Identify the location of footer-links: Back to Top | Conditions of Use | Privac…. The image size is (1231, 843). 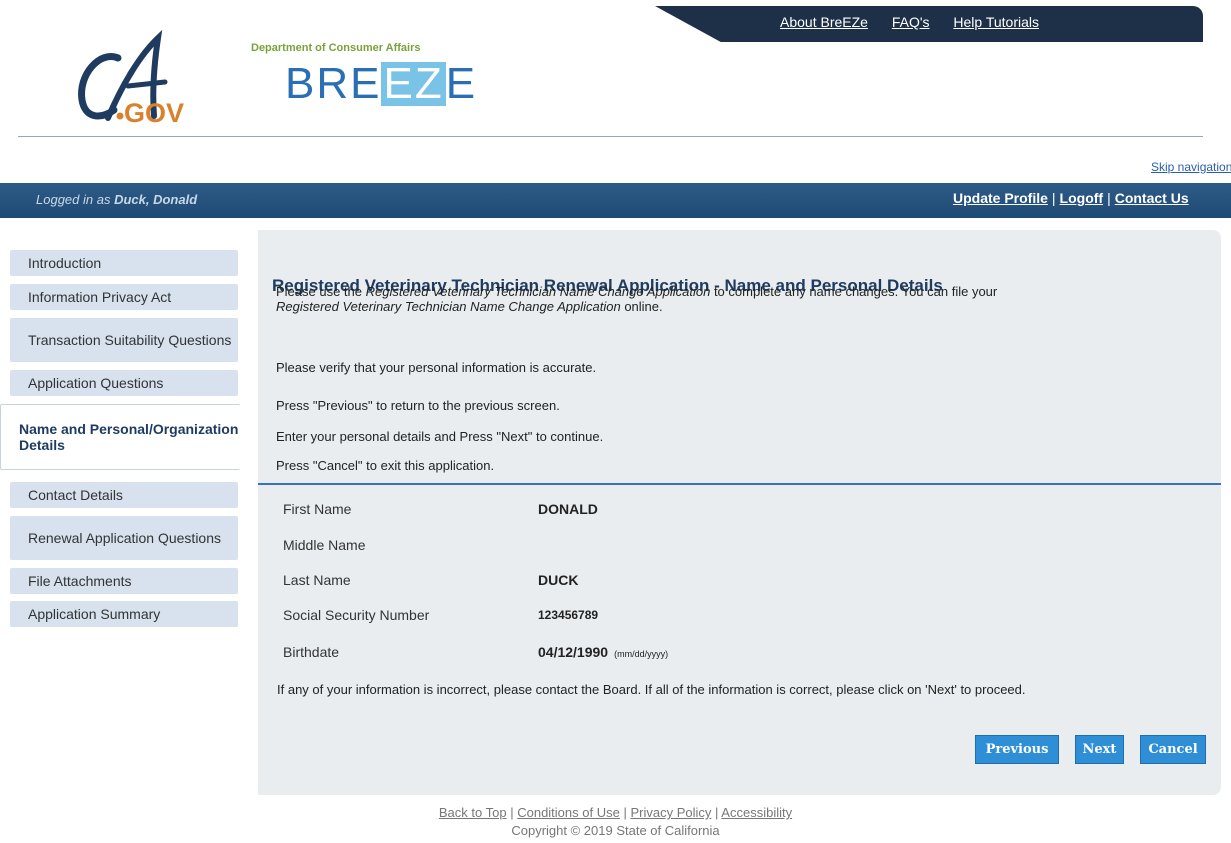
(615, 812).